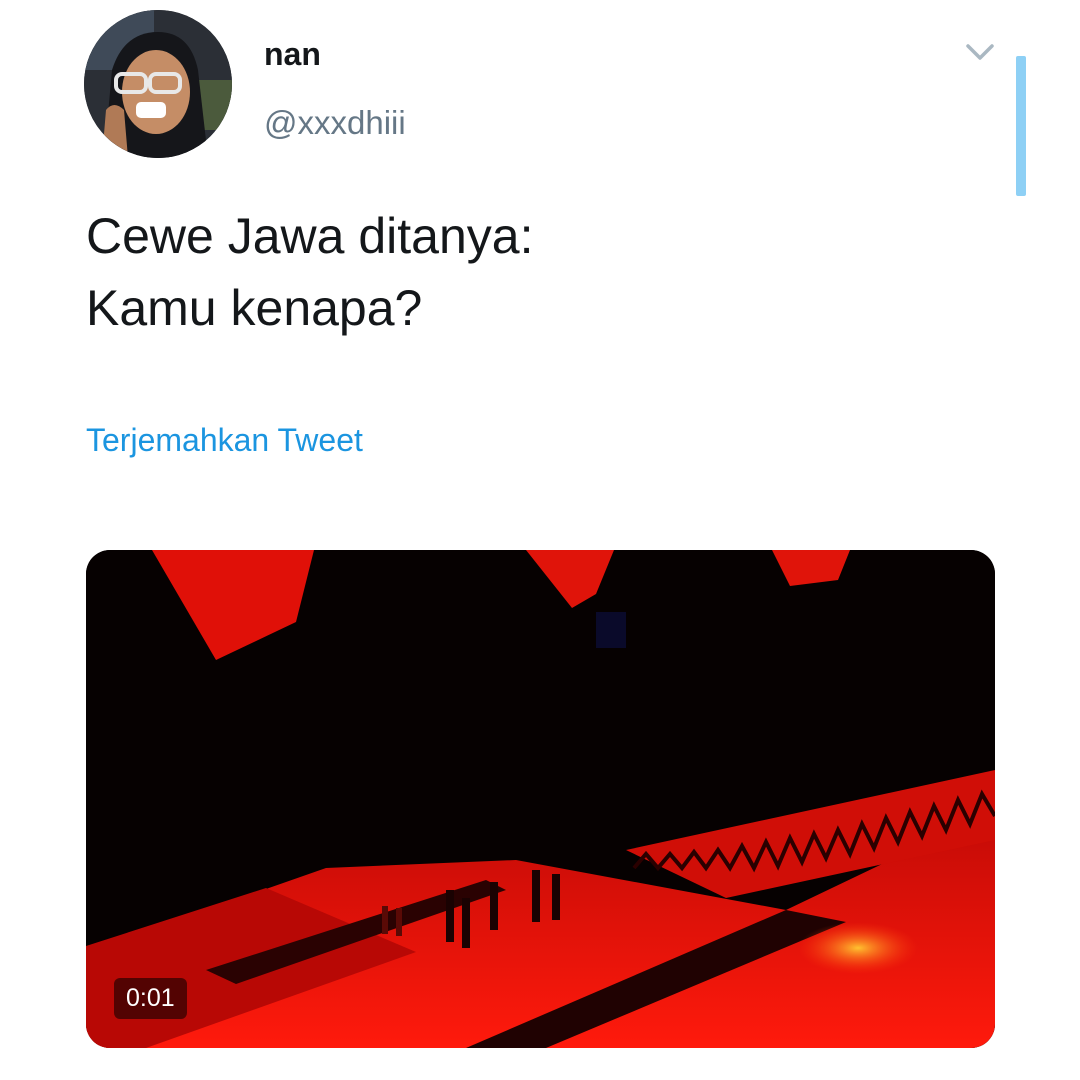 Image resolution: width=1080 pixels, height=1080 pixels. What do you see at coordinates (980, 52) in the screenshot?
I see `chevron-down-icon` at bounding box center [980, 52].